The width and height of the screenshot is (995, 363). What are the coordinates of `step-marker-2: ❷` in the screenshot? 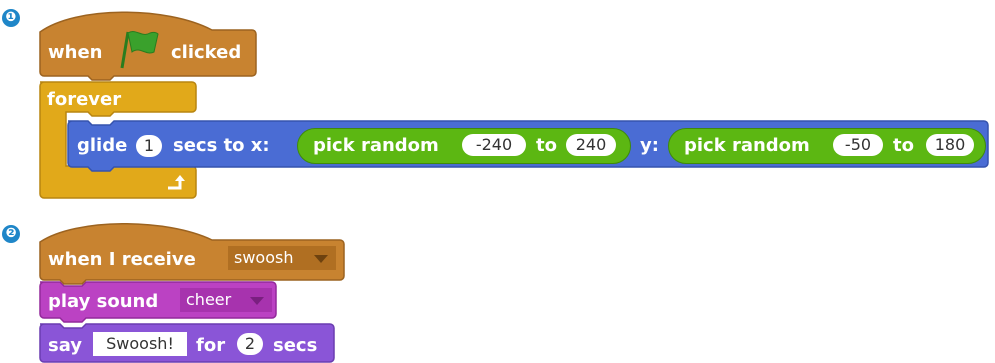 It's located at (11, 234).